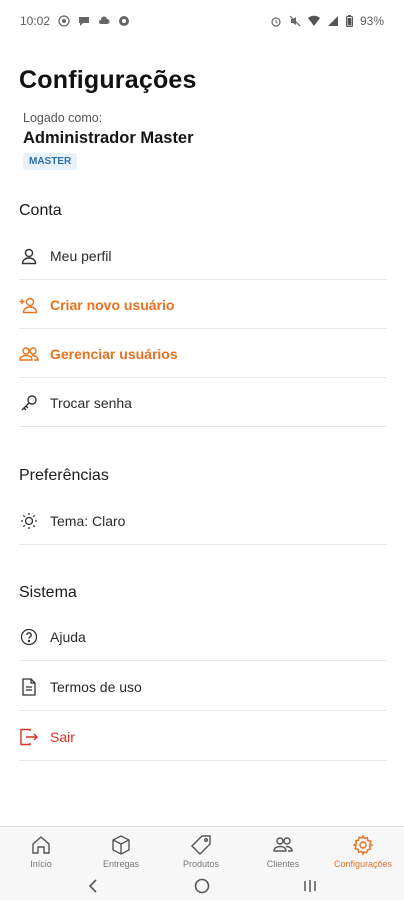 The image size is (404, 901). Describe the element at coordinates (310, 886) in the screenshot. I see `recent-apps-icon` at that location.